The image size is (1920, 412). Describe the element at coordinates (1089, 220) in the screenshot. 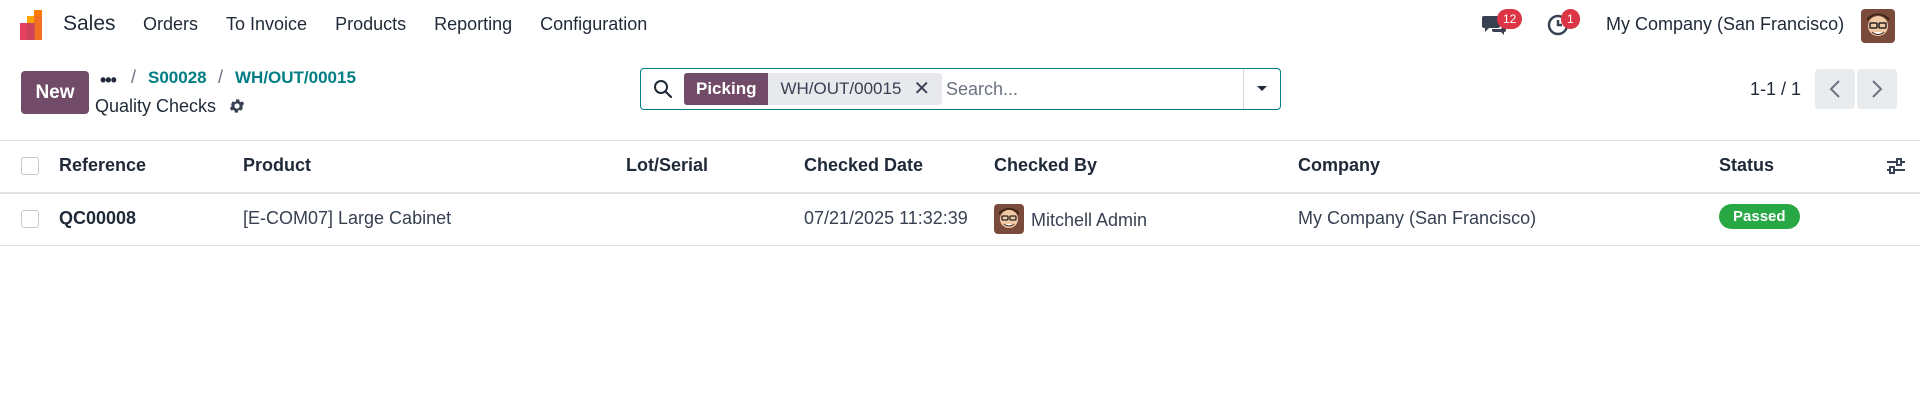

I see `cell-checked-by: Mitchell Admin` at that location.